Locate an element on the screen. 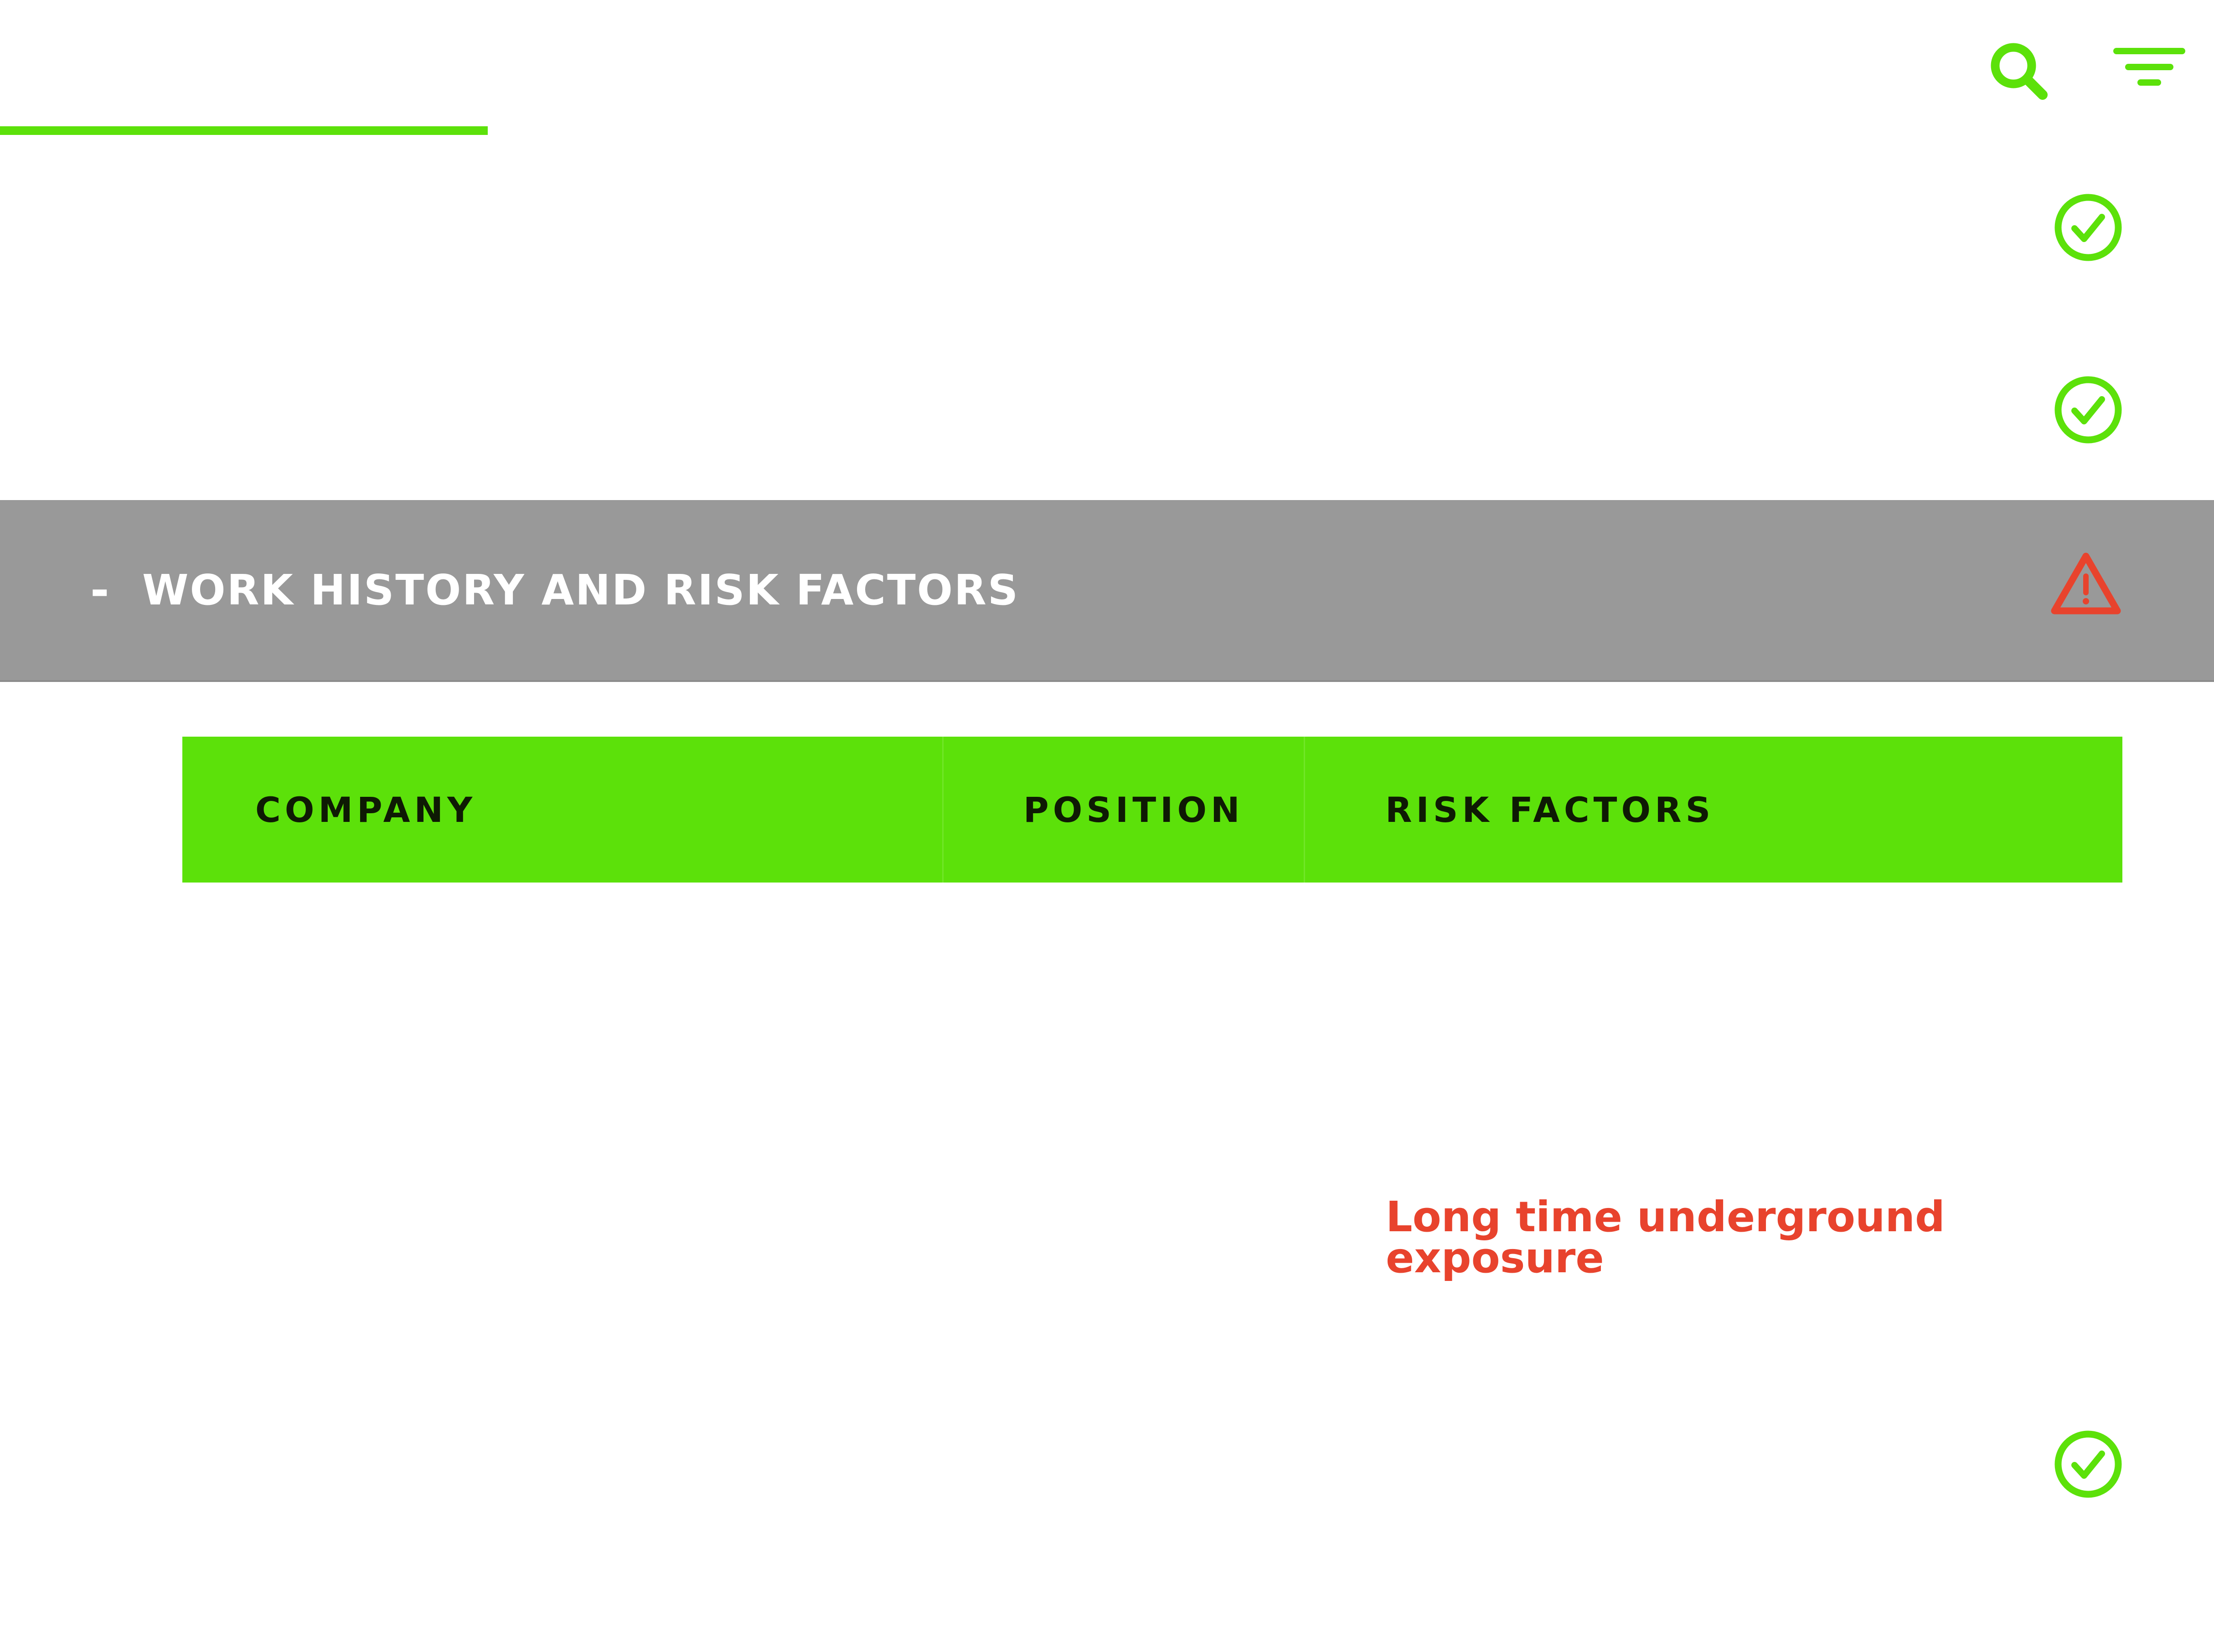 This screenshot has width=2214, height=1652. collapse-toggle: - is located at coordinates (100, 590).